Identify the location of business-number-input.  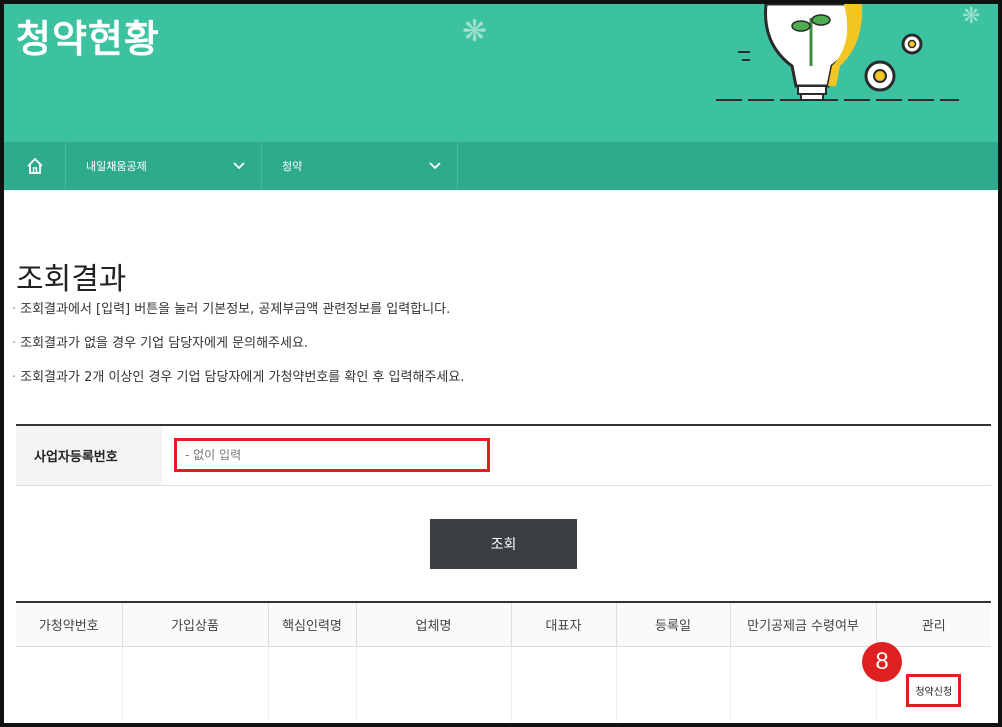
(332, 455).